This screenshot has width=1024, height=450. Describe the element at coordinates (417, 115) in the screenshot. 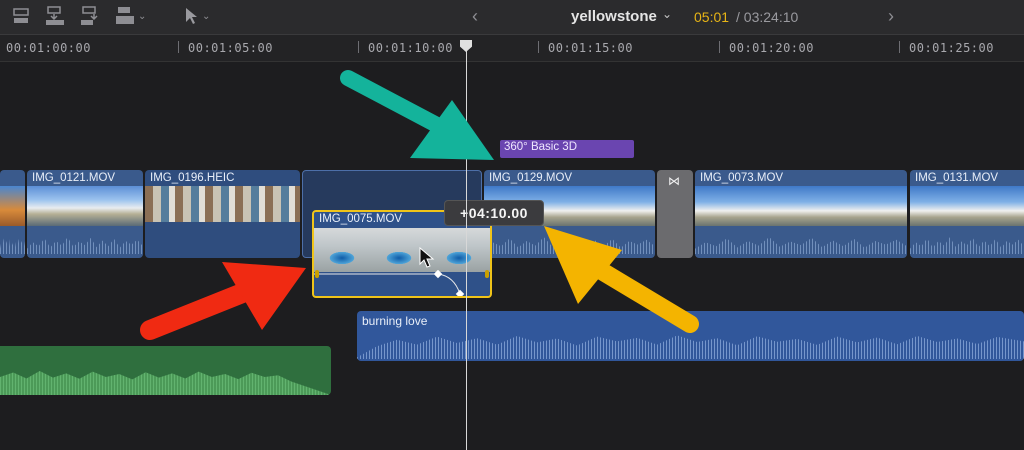

I see `teal-arrow-icon` at that location.